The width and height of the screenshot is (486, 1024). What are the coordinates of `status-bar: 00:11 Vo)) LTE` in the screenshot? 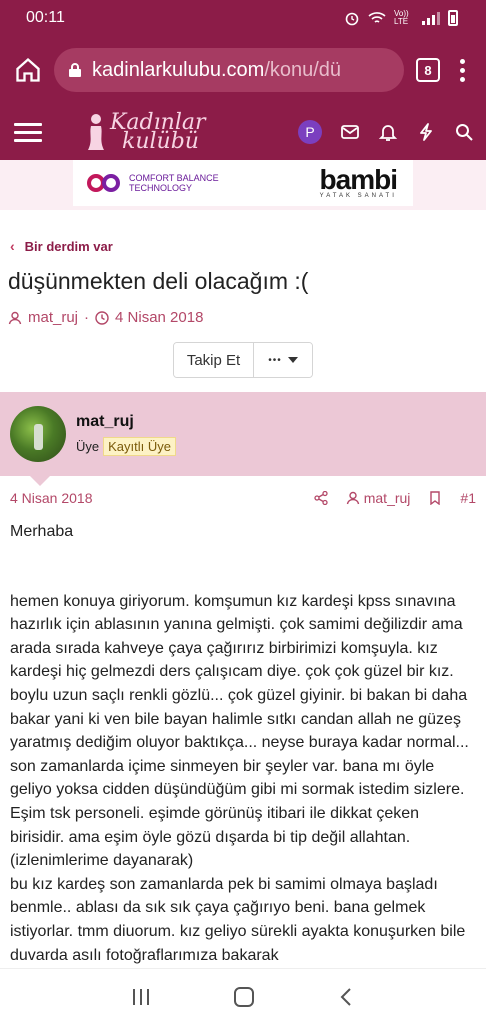 It's located at (243, 18).